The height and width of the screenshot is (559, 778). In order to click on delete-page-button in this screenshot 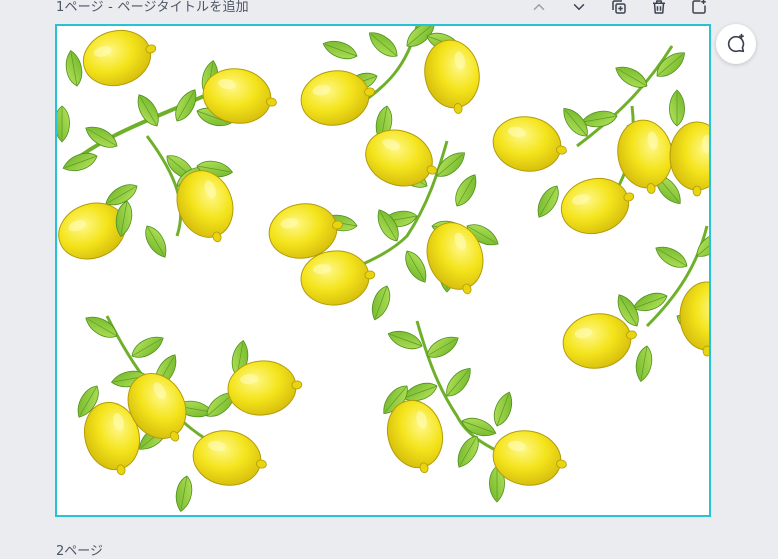, I will do `click(659, 9)`.